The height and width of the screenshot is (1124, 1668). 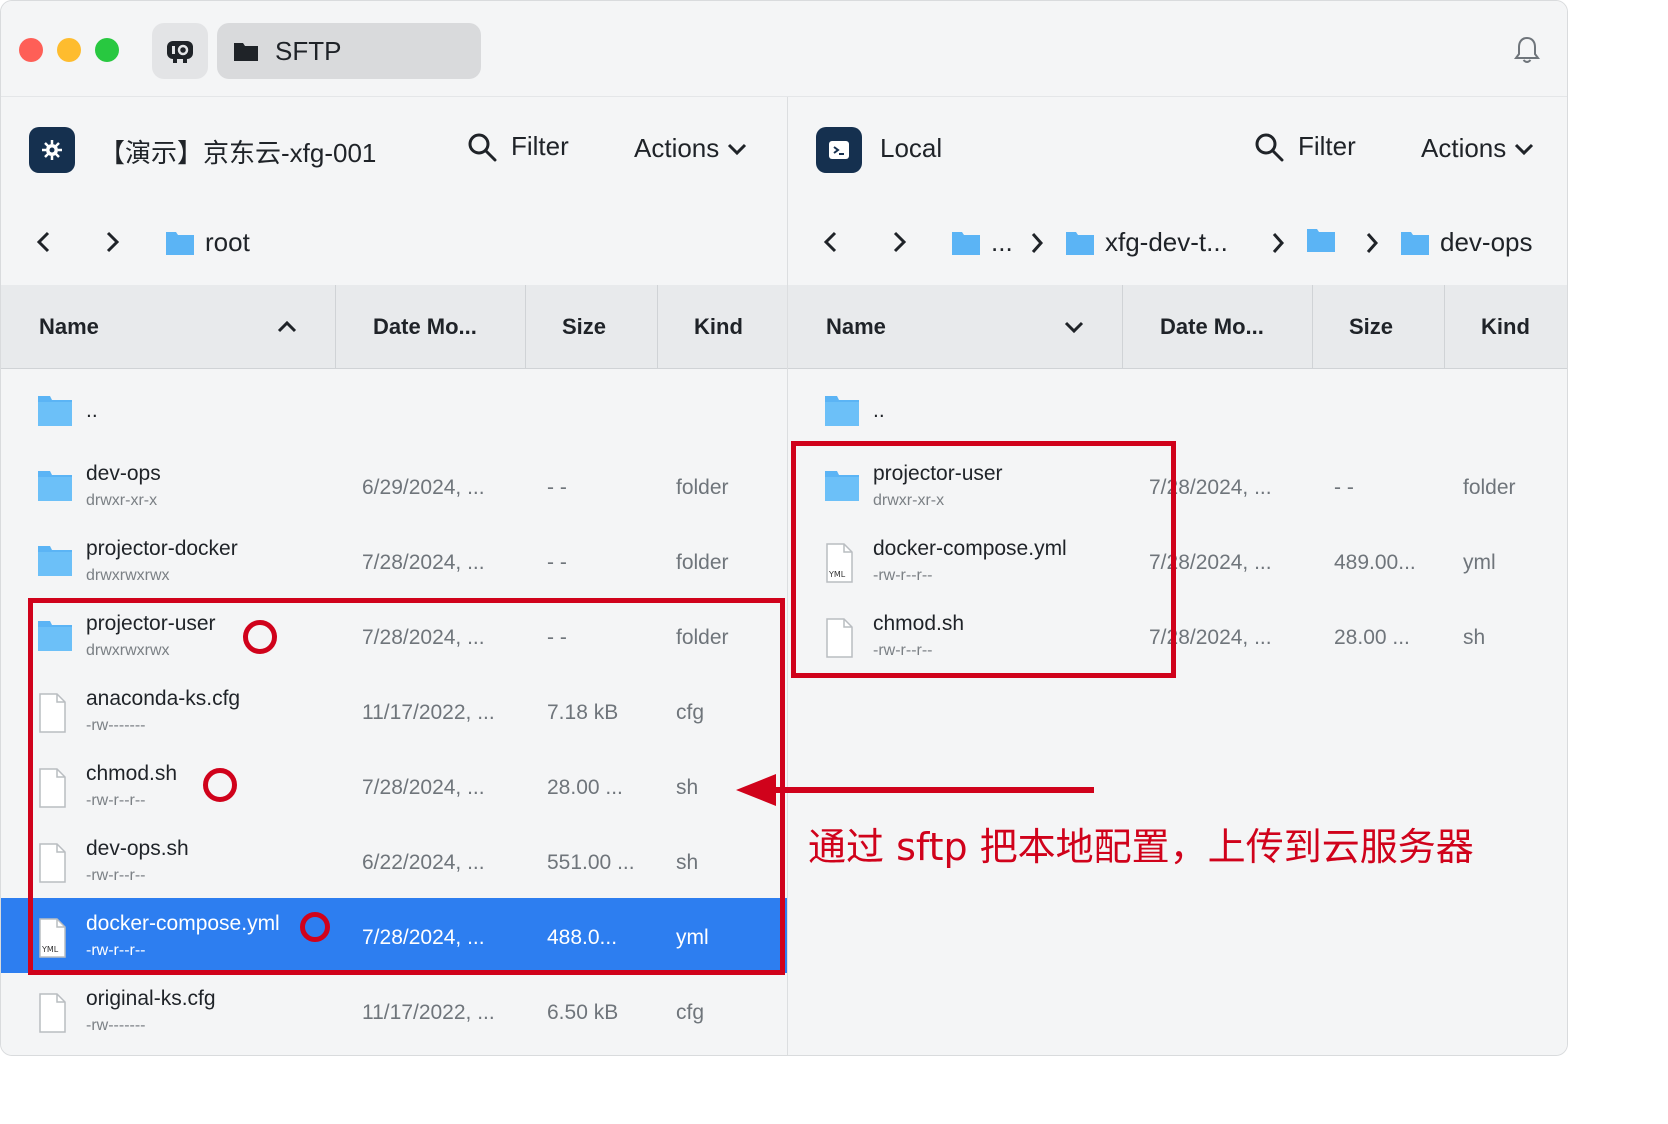 What do you see at coordinates (69, 50) in the screenshot?
I see `minimize-window-button` at bounding box center [69, 50].